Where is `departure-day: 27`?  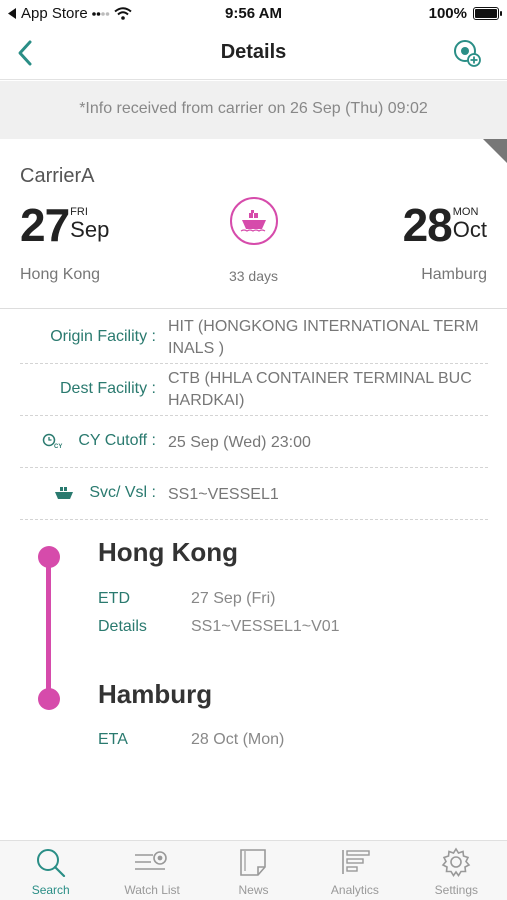 departure-day: 27 is located at coordinates (45, 225).